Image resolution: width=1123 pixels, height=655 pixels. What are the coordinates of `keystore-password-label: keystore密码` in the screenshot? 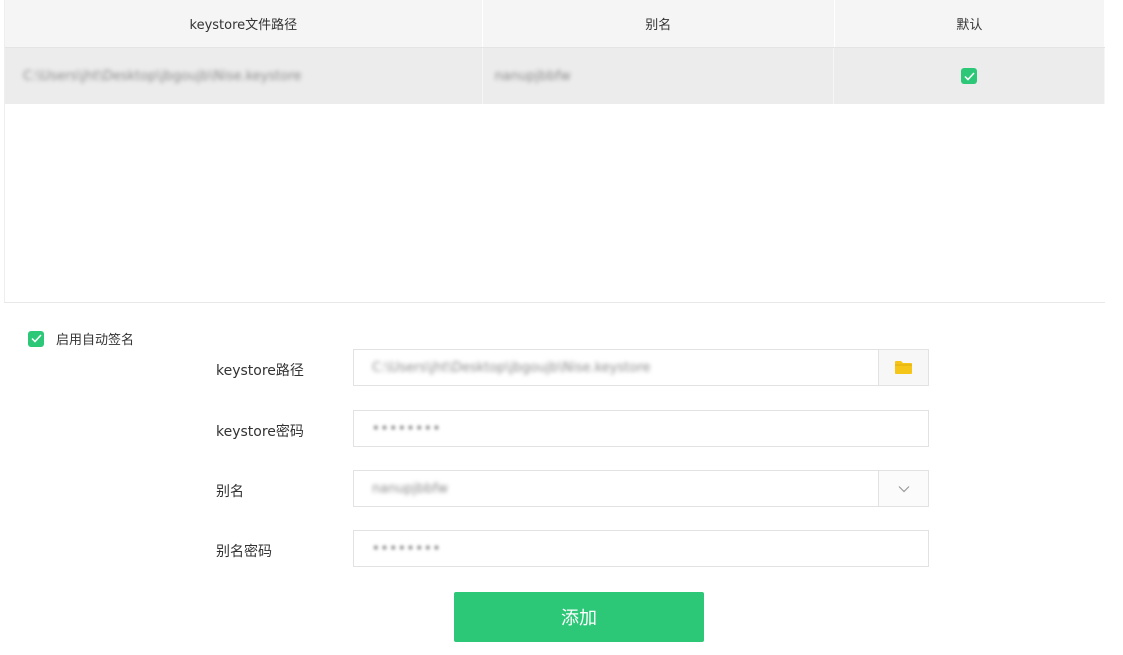 It's located at (260, 432).